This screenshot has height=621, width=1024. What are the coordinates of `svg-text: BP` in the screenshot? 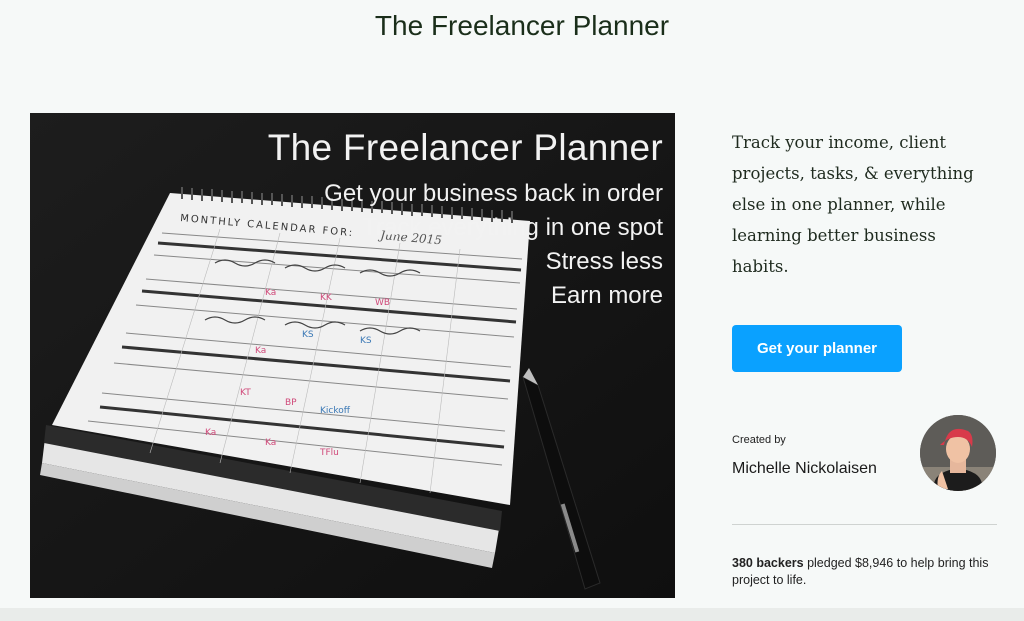 It's located at (291, 403).